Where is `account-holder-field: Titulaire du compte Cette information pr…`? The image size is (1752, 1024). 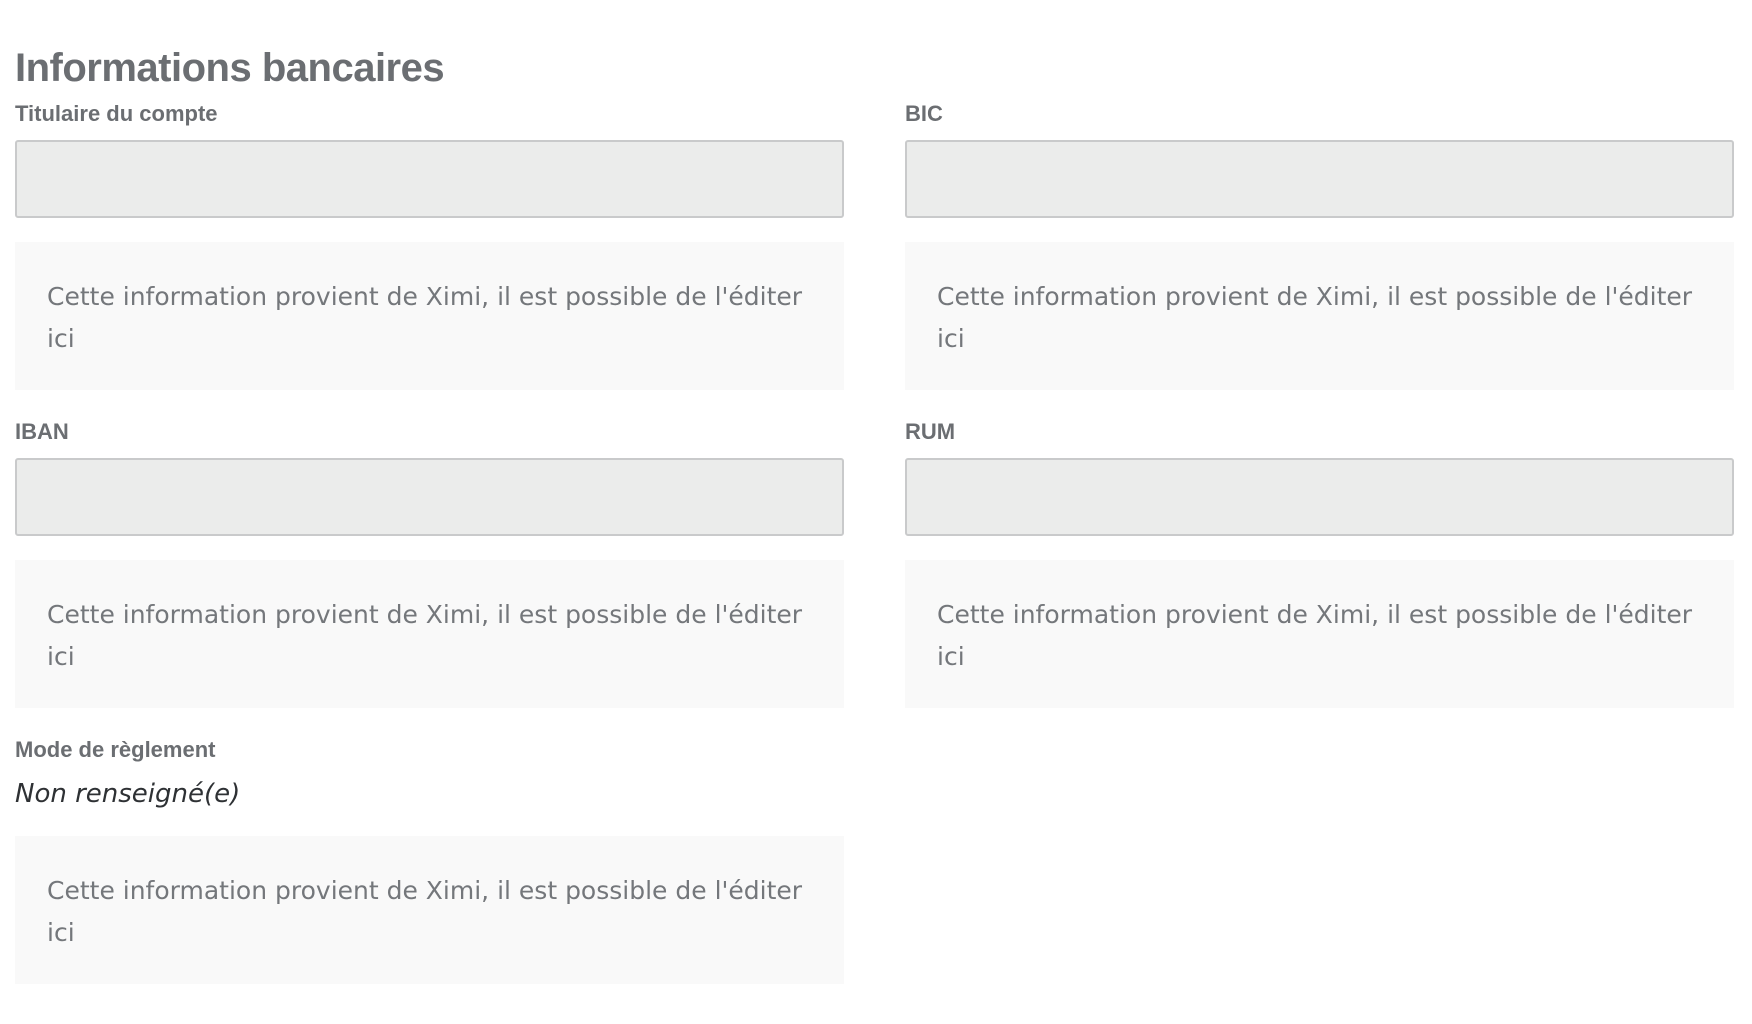
account-holder-field: Titulaire du compte Cette information pr… is located at coordinates (429, 245).